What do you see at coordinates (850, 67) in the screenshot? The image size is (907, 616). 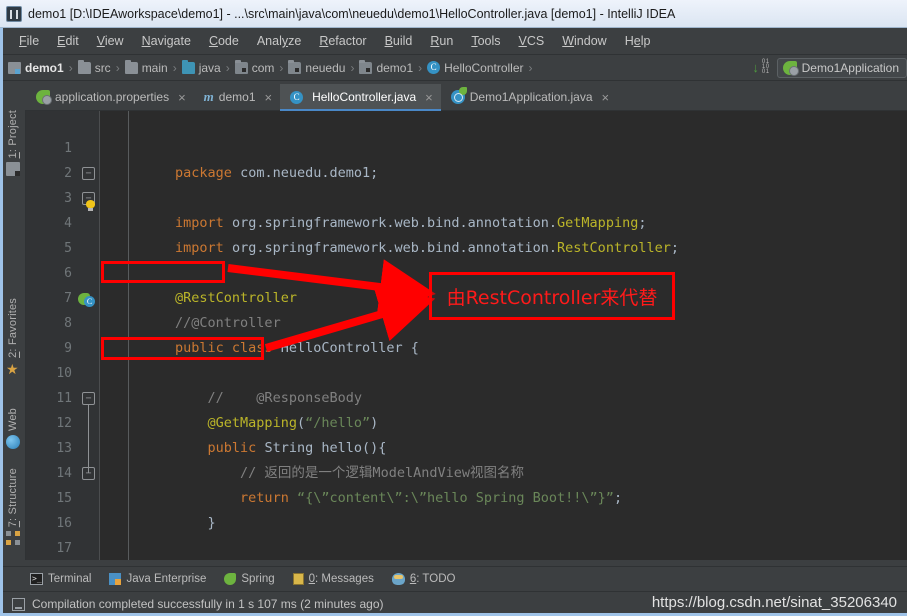 I see `run-configuration-label: Demo1Application` at bounding box center [850, 67].